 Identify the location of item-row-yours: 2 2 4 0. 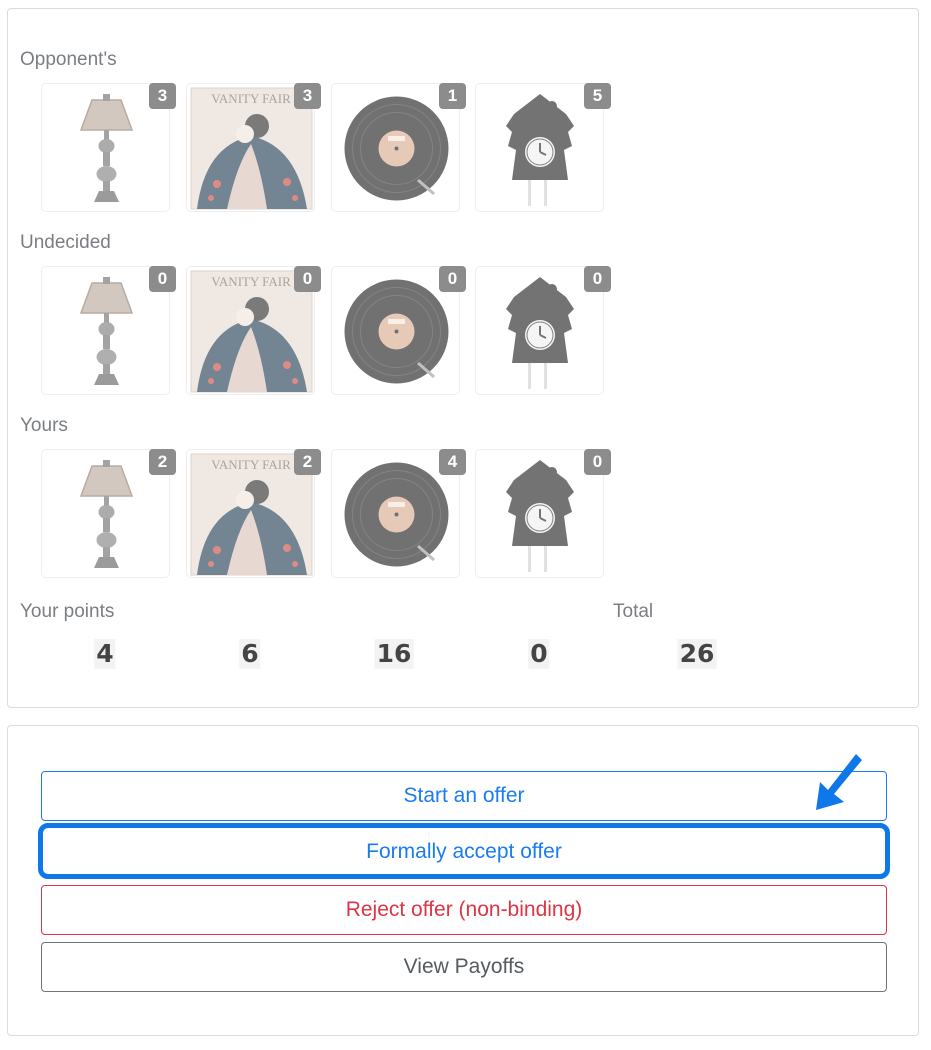
(341, 514).